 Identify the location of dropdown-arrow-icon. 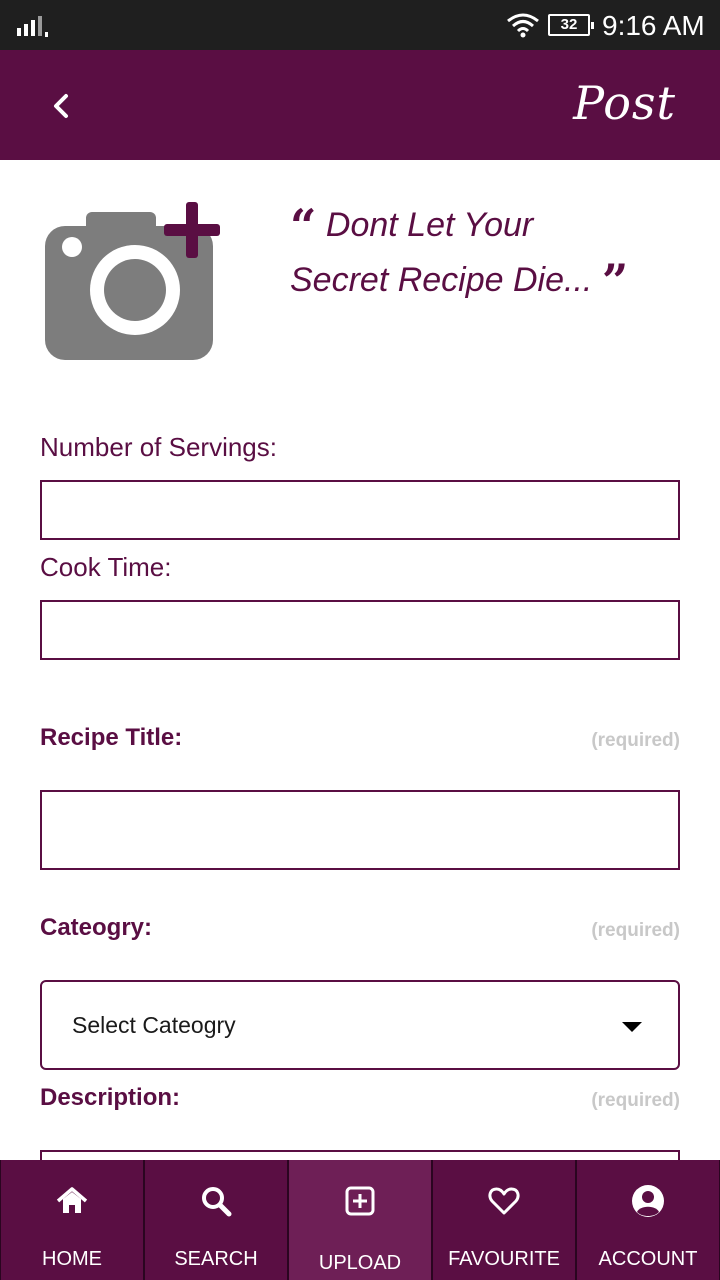
(632, 1027).